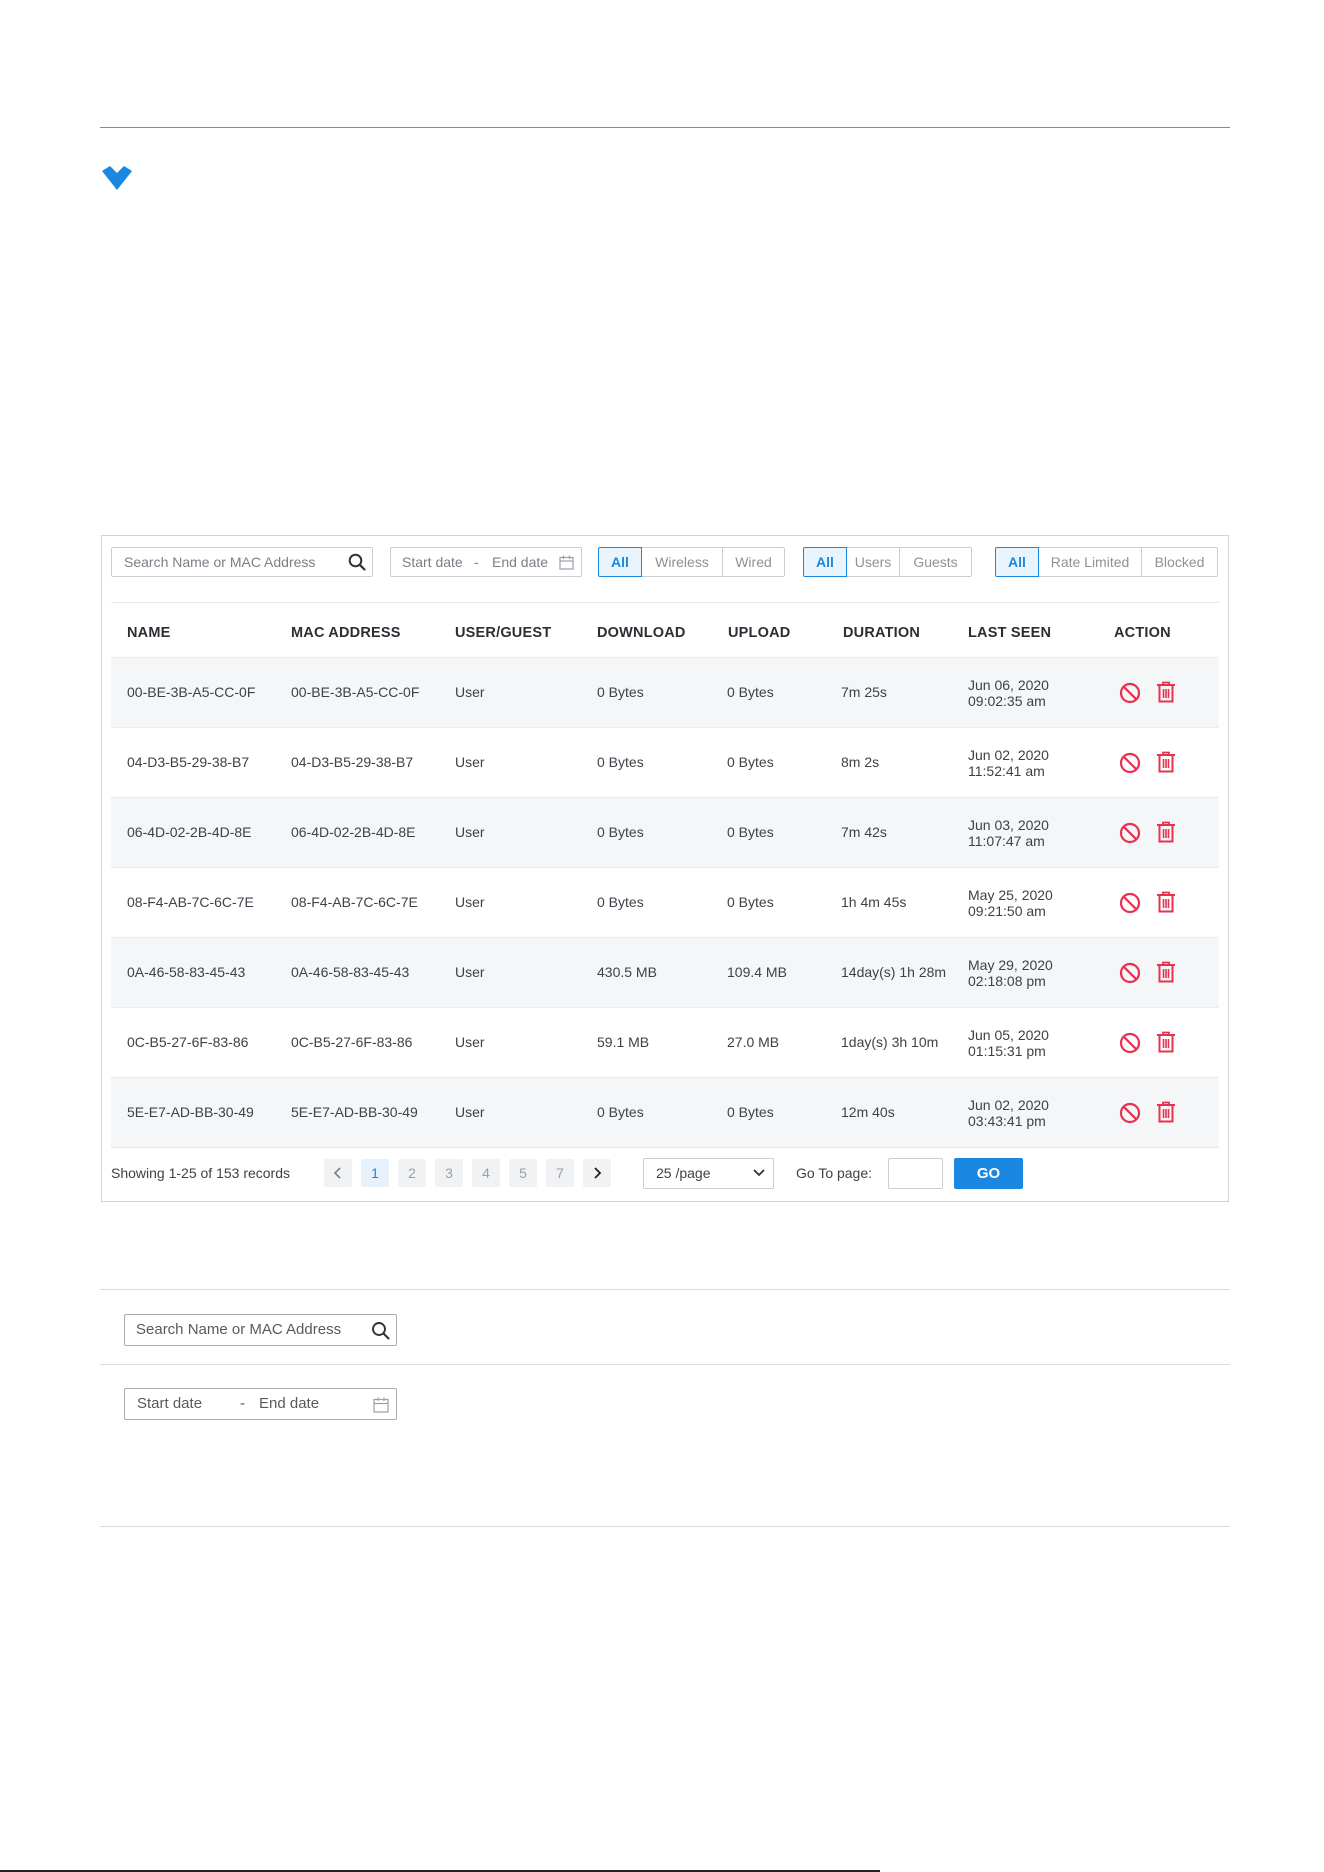 The height and width of the screenshot is (1872, 1324). What do you see at coordinates (641, 633) in the screenshot?
I see `header-download: DOWNLOAD` at bounding box center [641, 633].